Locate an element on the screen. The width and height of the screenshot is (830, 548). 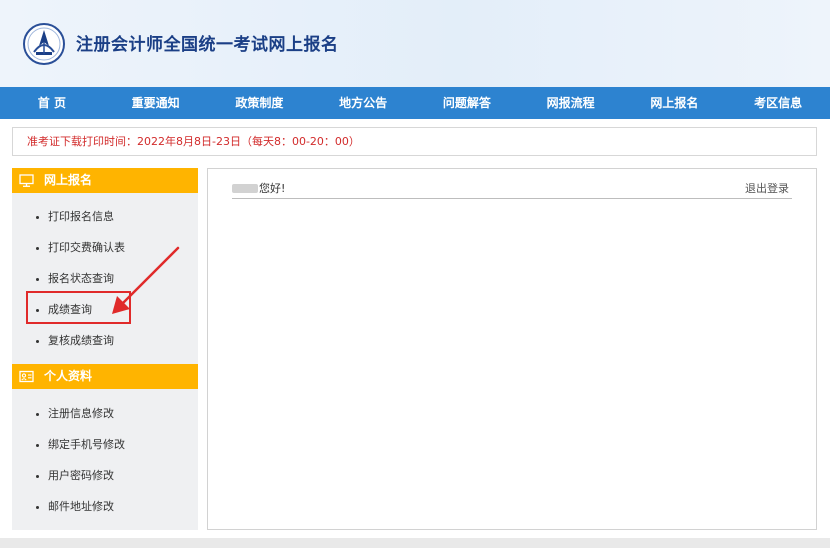
sidebar-item-score-review-query: 复核成绩查询 is located at coordinates (105, 341).